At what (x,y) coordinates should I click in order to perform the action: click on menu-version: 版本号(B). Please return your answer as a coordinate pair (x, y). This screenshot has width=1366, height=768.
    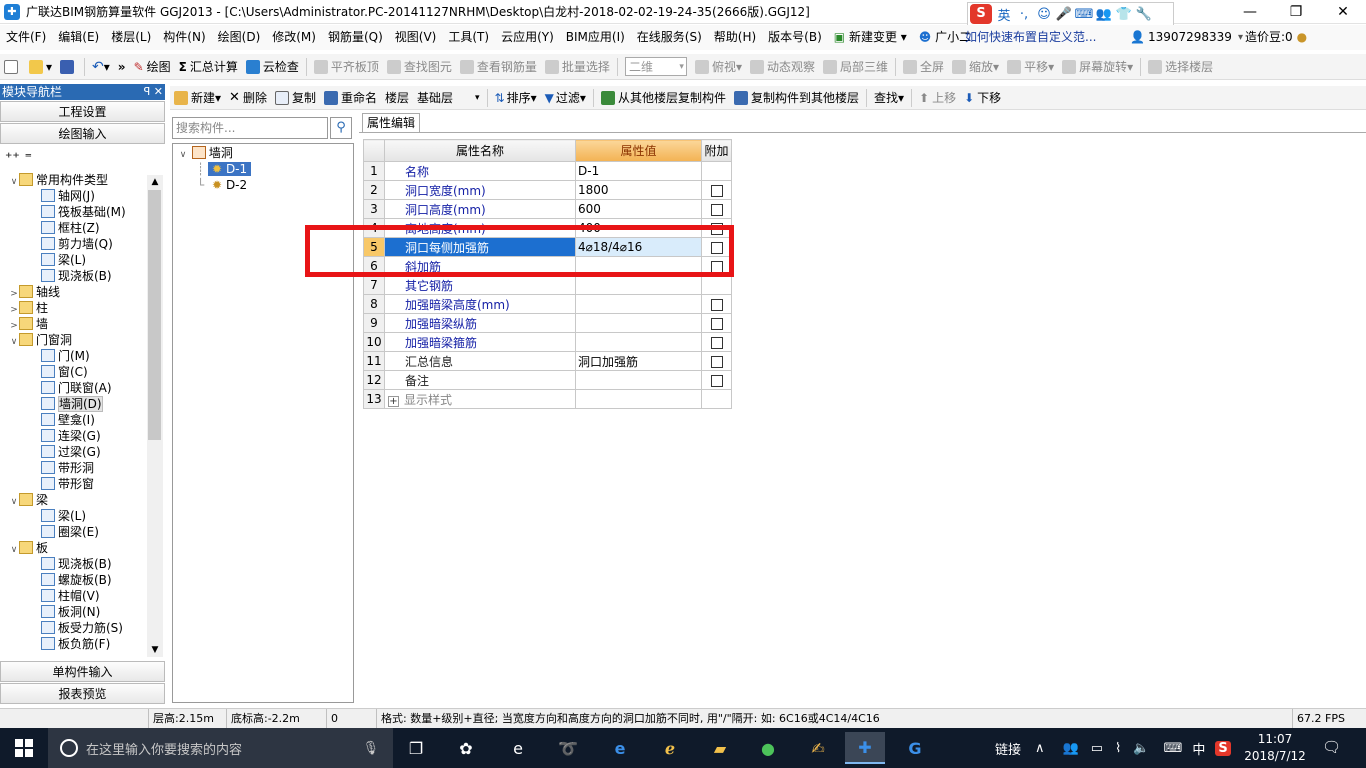
    Looking at the image, I should click on (795, 37).